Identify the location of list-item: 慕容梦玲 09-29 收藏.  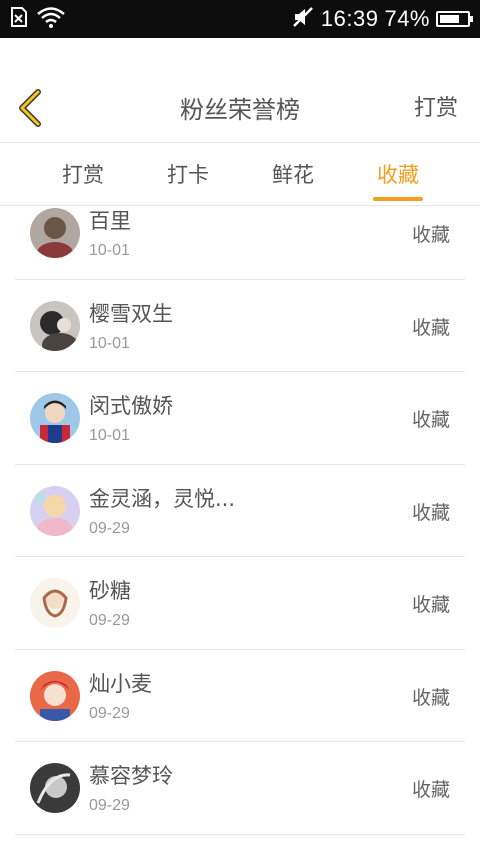
(240, 788).